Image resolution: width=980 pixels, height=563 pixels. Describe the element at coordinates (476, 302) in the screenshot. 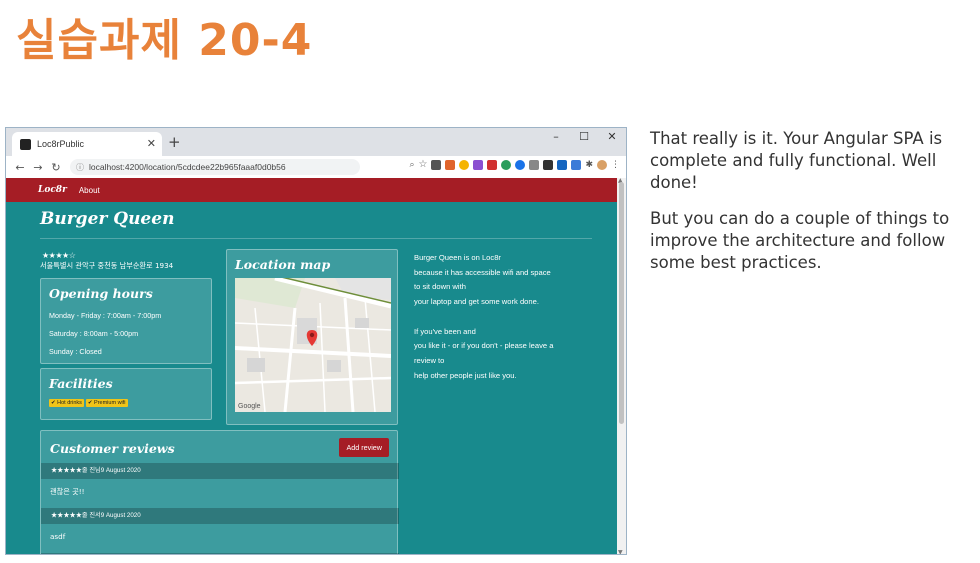

I see `about-line: your laptop and get some work done.` at that location.